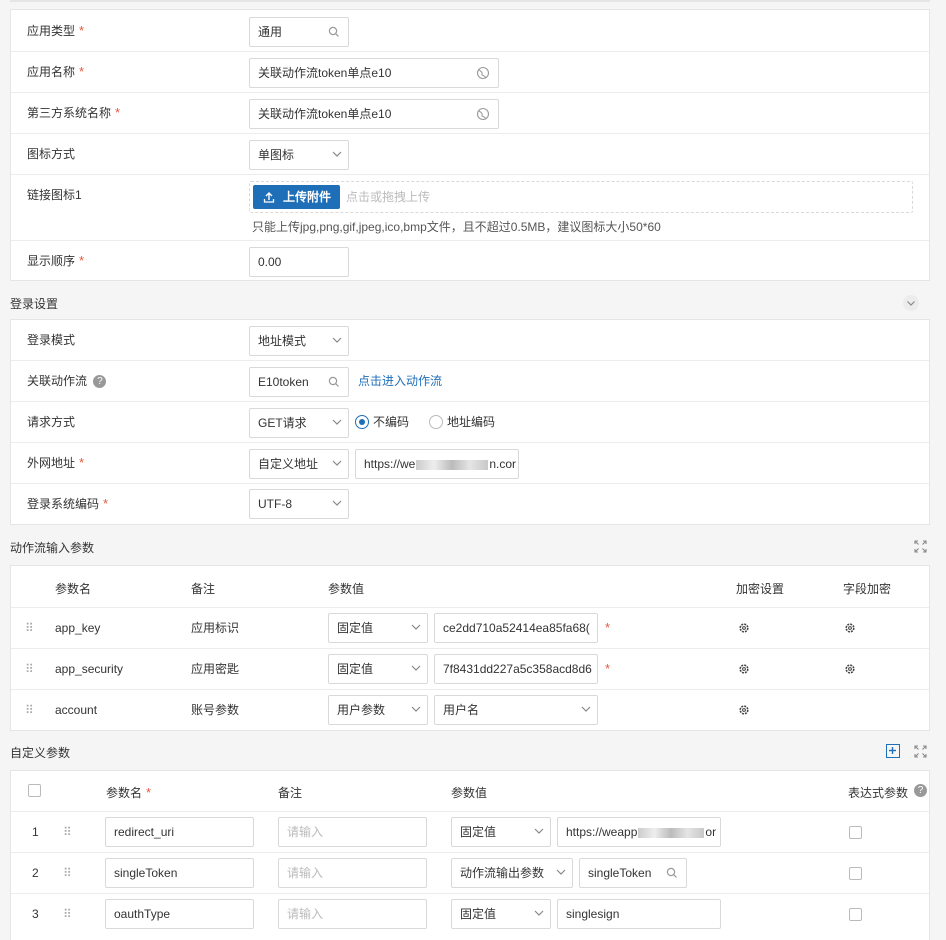 This screenshot has height=940, width=946. Describe the element at coordinates (299, 262) in the screenshot. I see `display-order-input: 0.00` at that location.